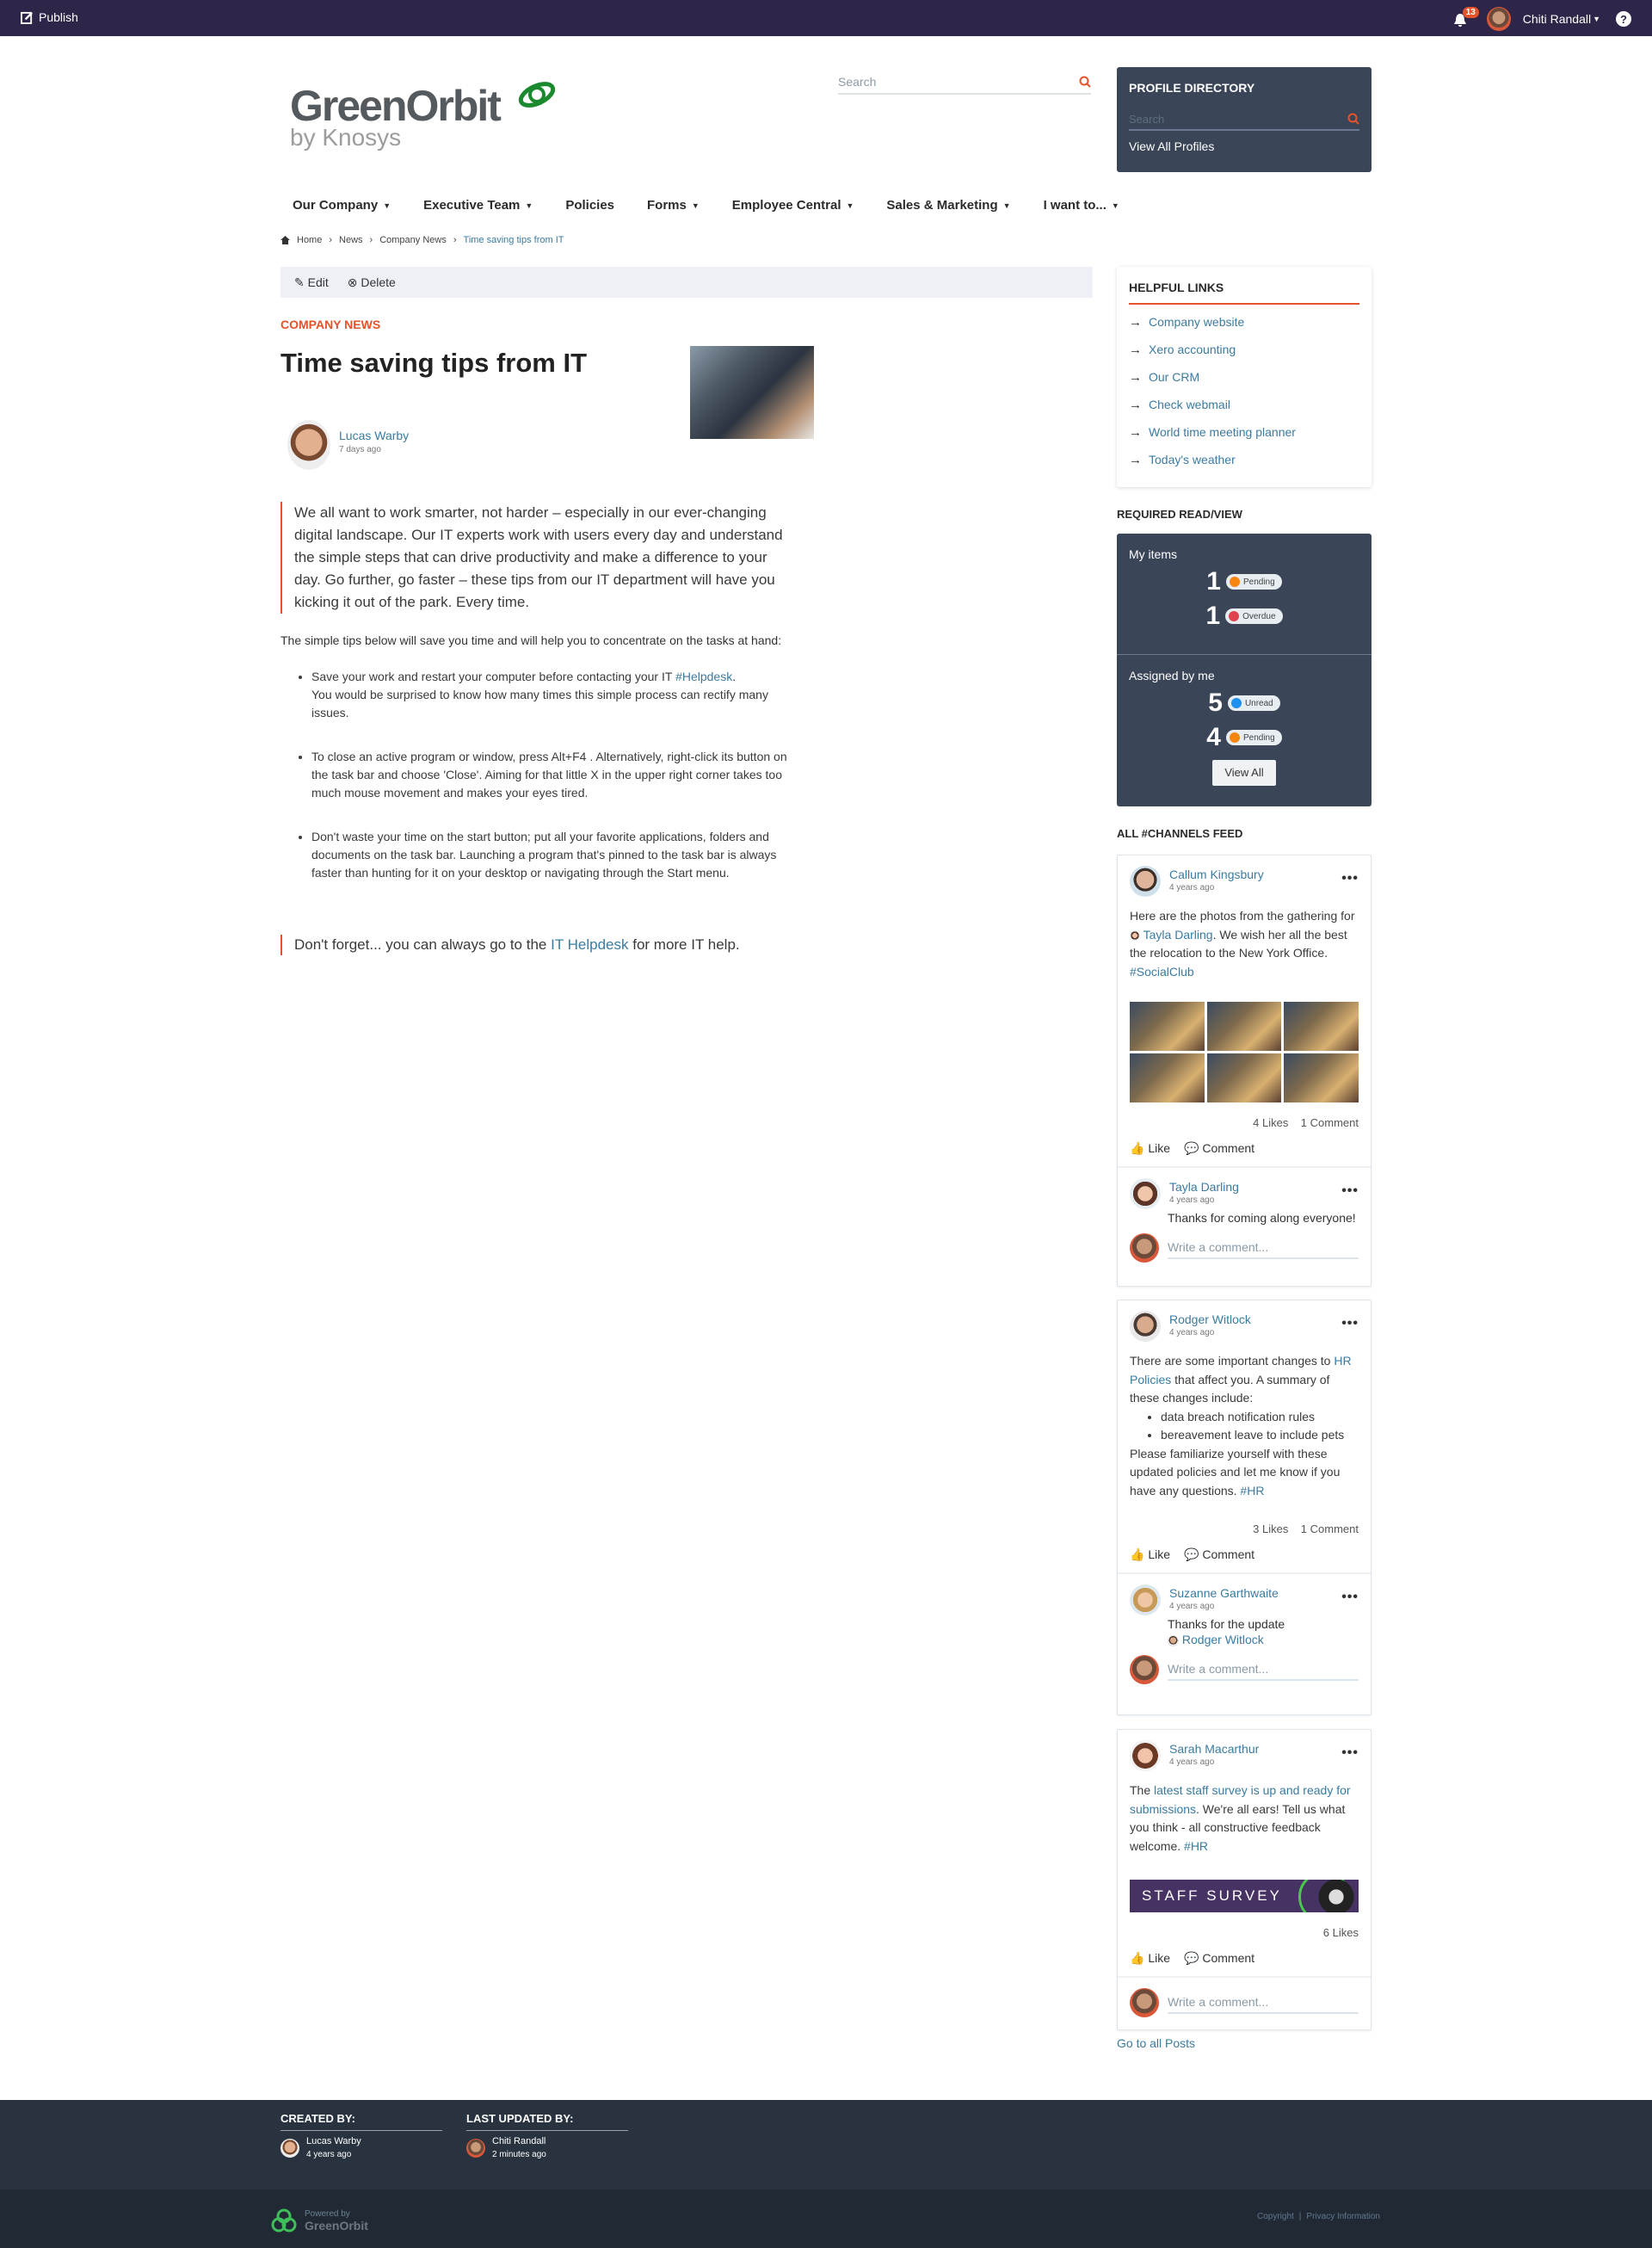  I want to click on likes-count: 6 Likes, so click(1341, 1933).